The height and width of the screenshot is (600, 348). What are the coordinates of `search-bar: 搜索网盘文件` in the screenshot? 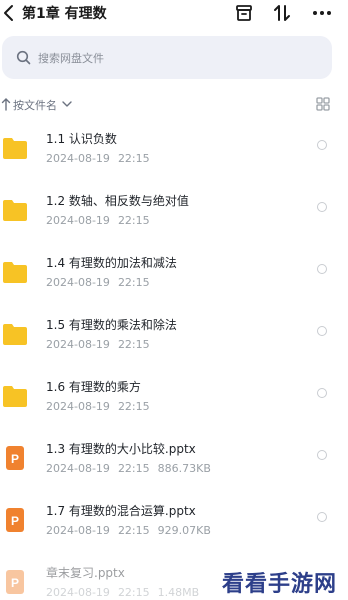 It's located at (167, 57).